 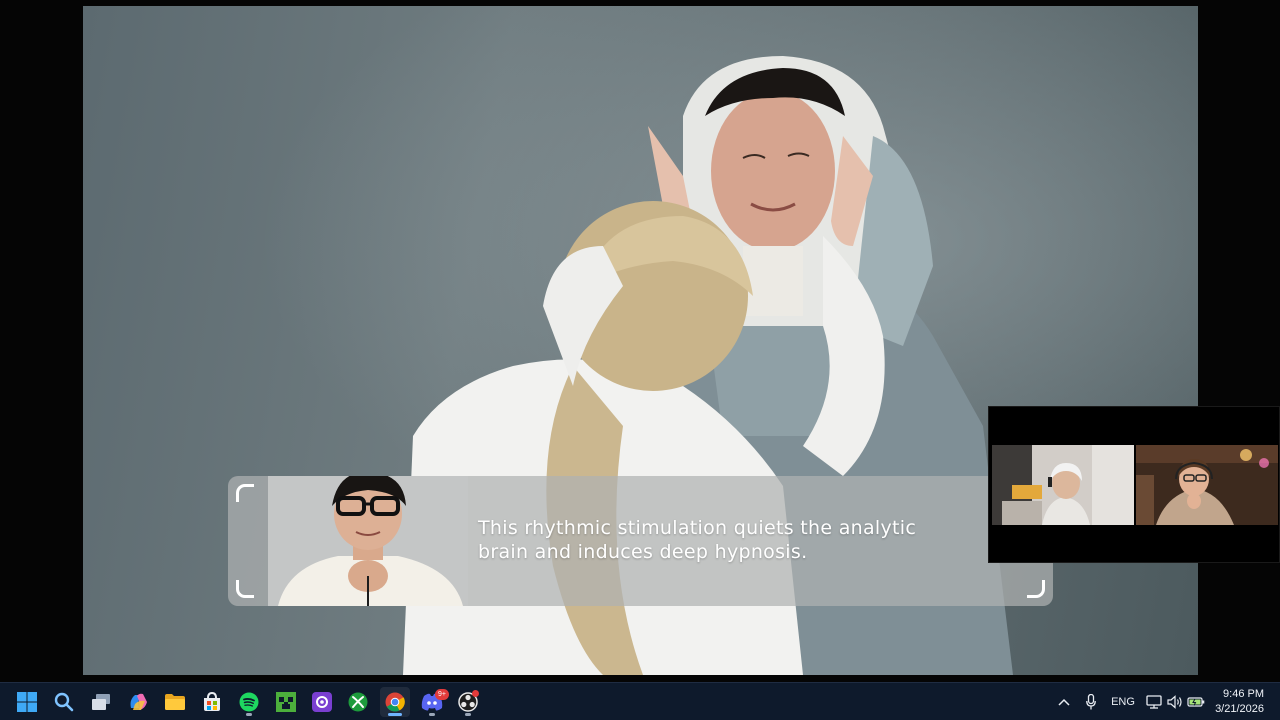 I want to click on search-button, so click(x=64, y=702).